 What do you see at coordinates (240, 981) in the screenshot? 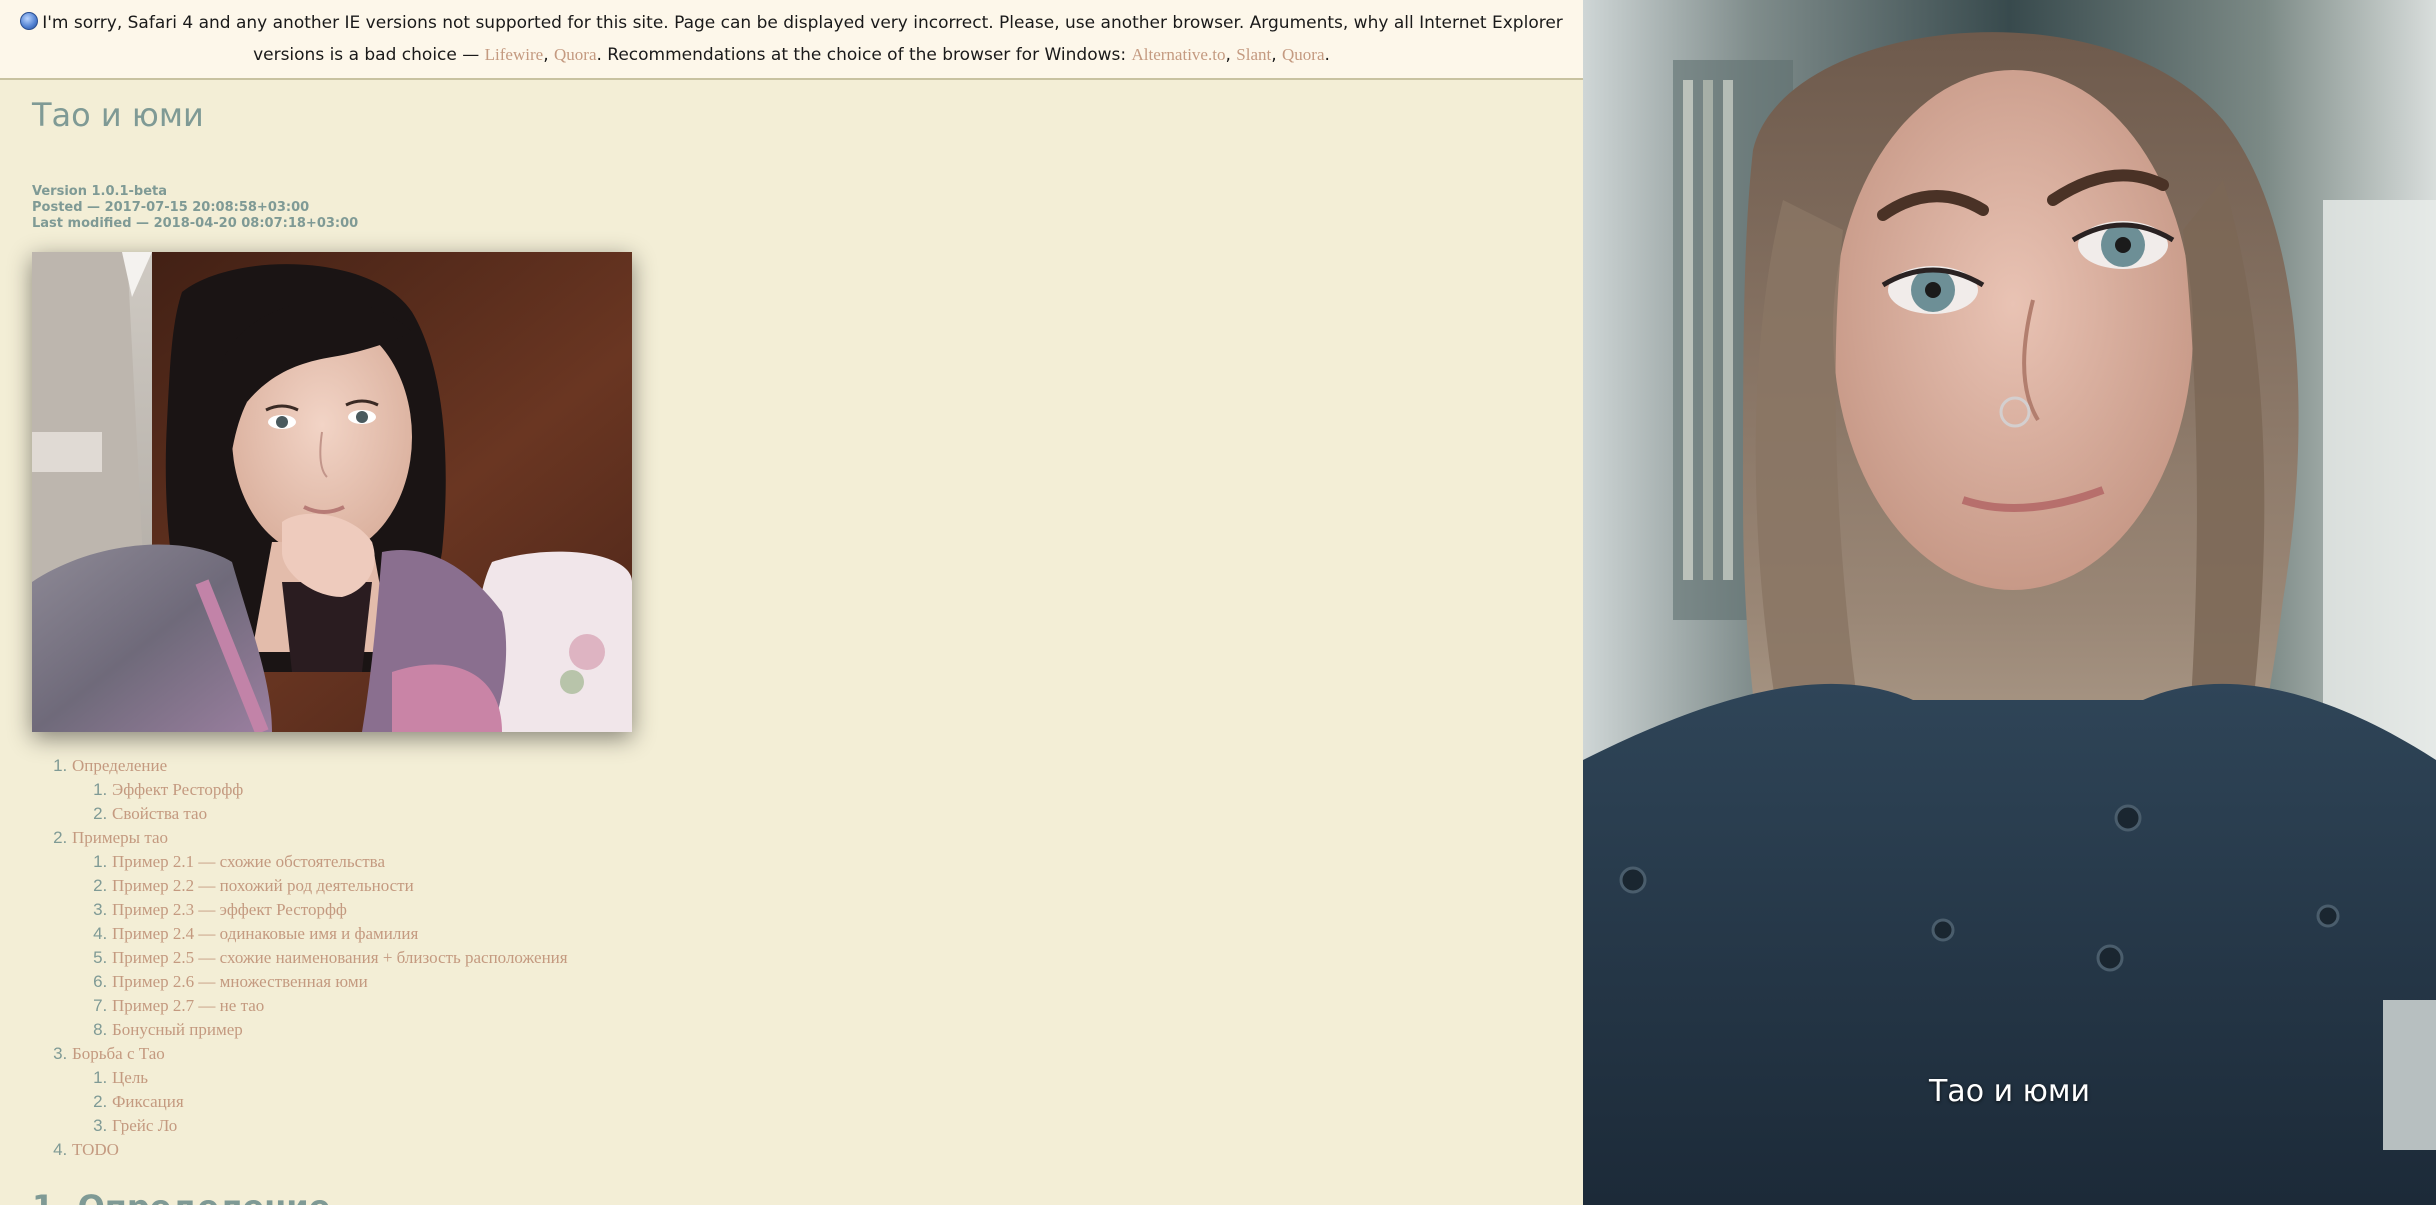
I see `toc-link-example-2-6: Пример 2.6 — множественная юми` at bounding box center [240, 981].